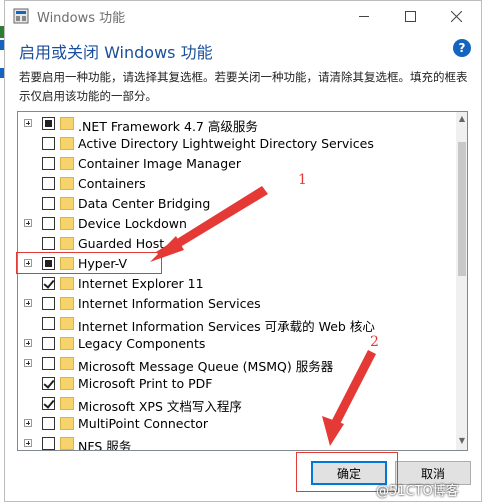  I want to click on feature-label: Microsoft XPS 文档写入程序, so click(160, 406).